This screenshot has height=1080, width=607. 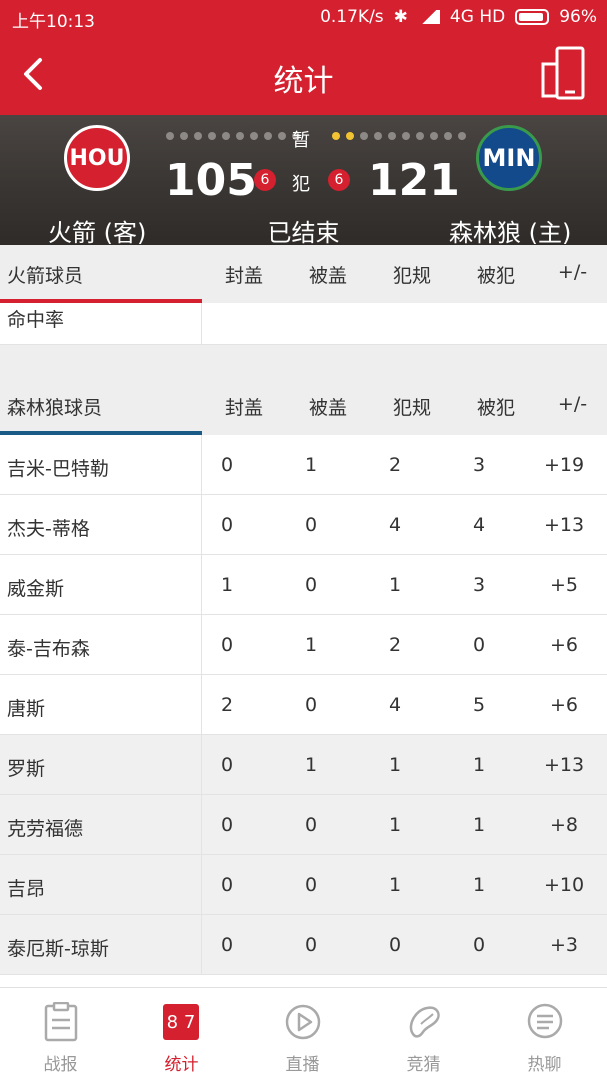 What do you see at coordinates (339, 180) in the screenshot?
I see `home-fouls-badge: 6` at bounding box center [339, 180].